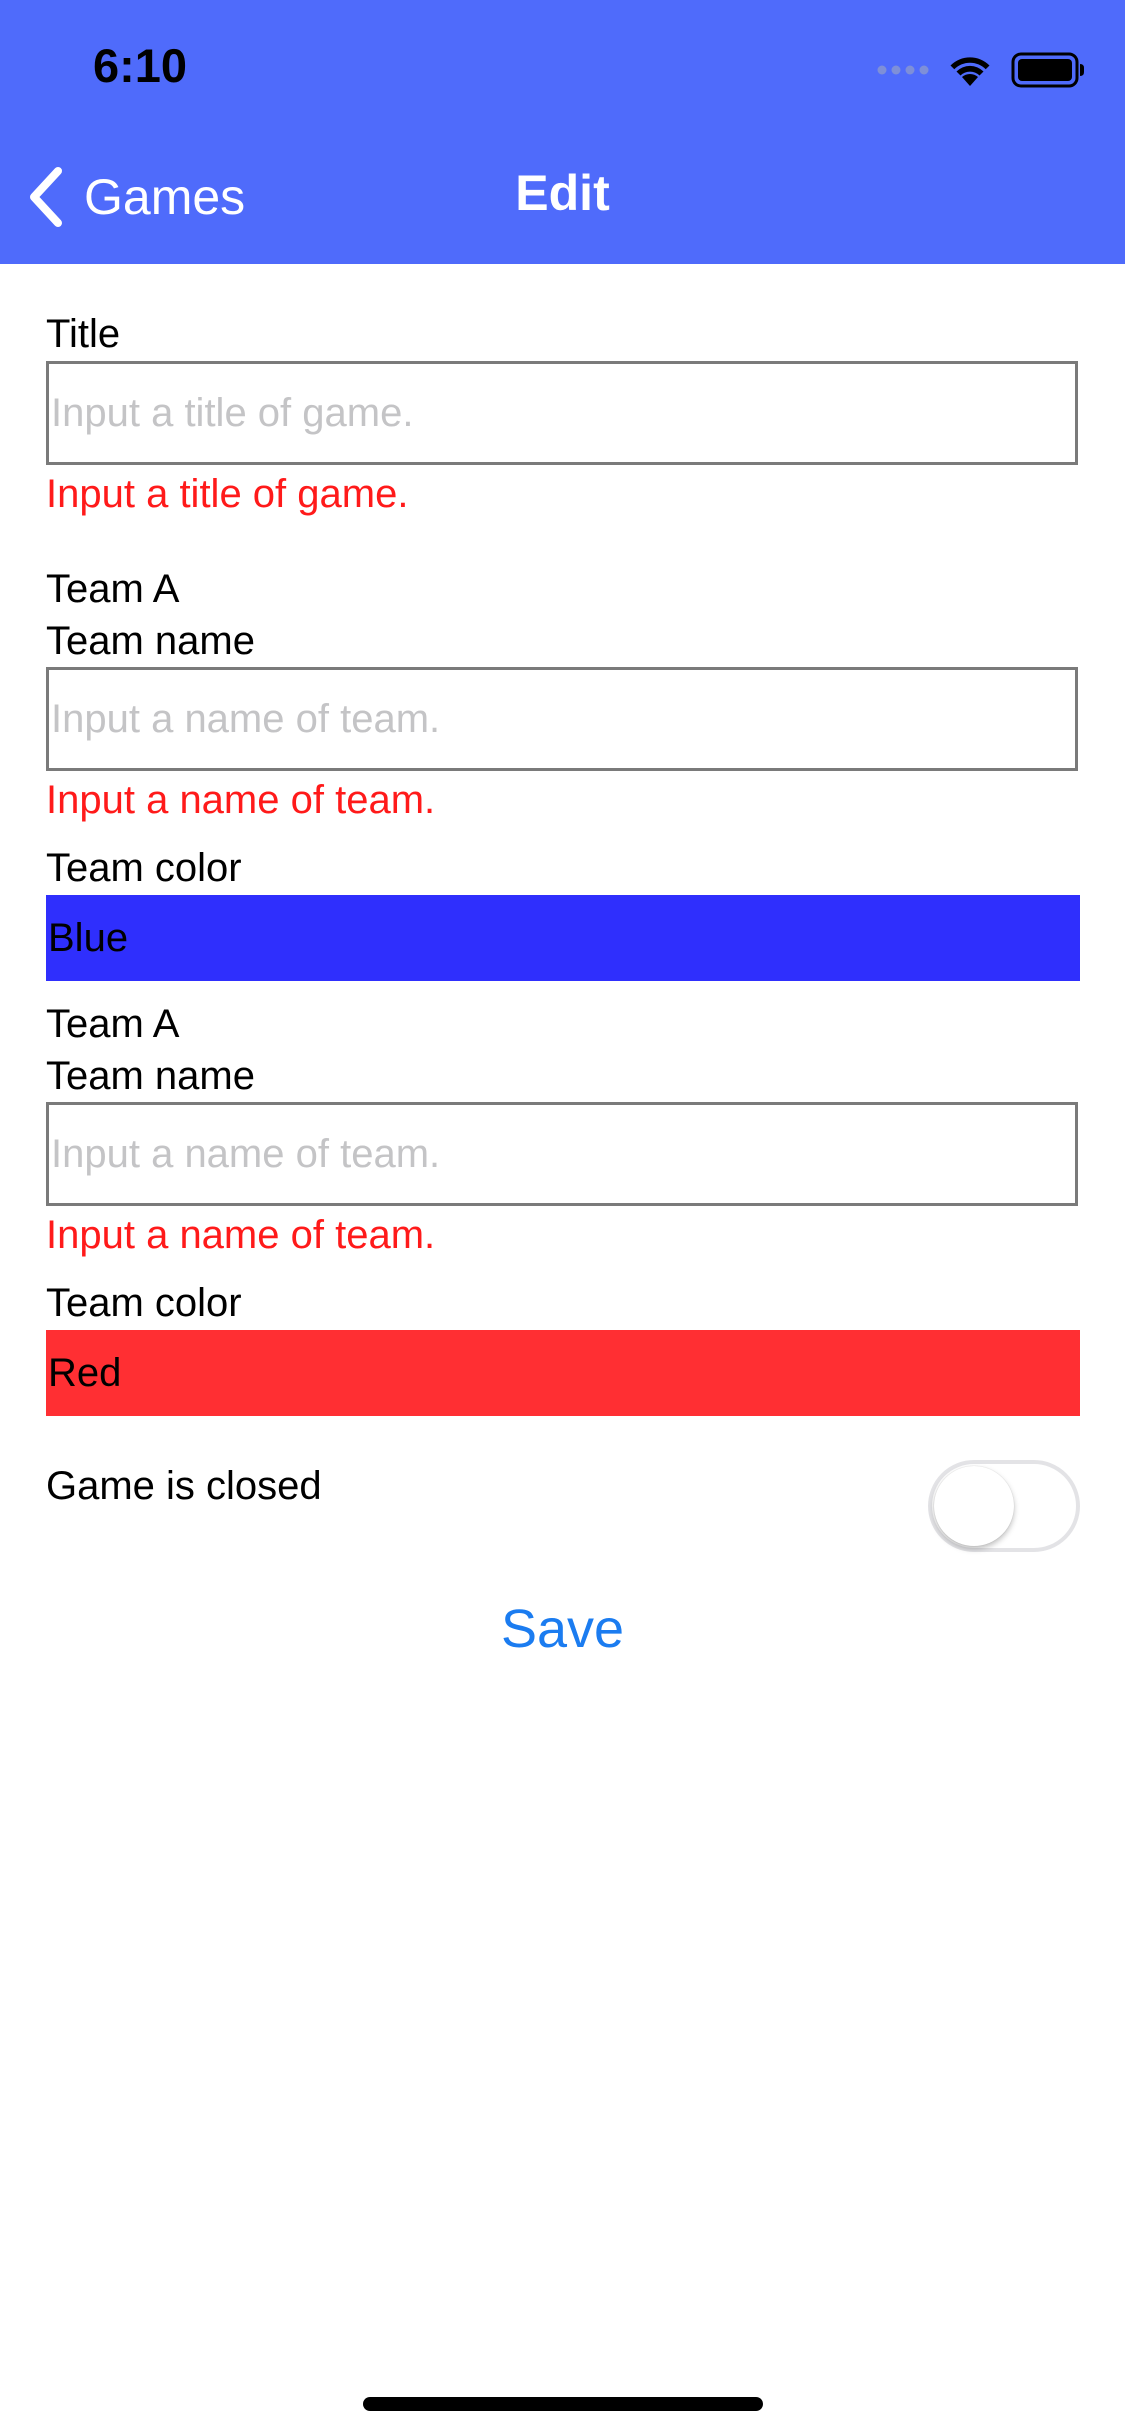 Image resolution: width=1125 pixels, height=2436 pixels. What do you see at coordinates (562, 413) in the screenshot?
I see `title-input` at bounding box center [562, 413].